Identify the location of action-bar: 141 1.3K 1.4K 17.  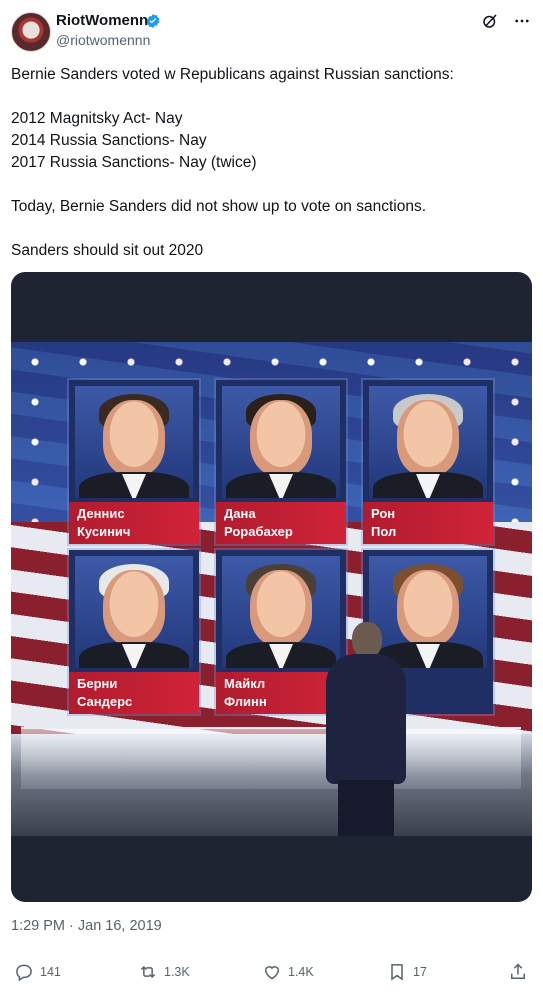
(271, 975).